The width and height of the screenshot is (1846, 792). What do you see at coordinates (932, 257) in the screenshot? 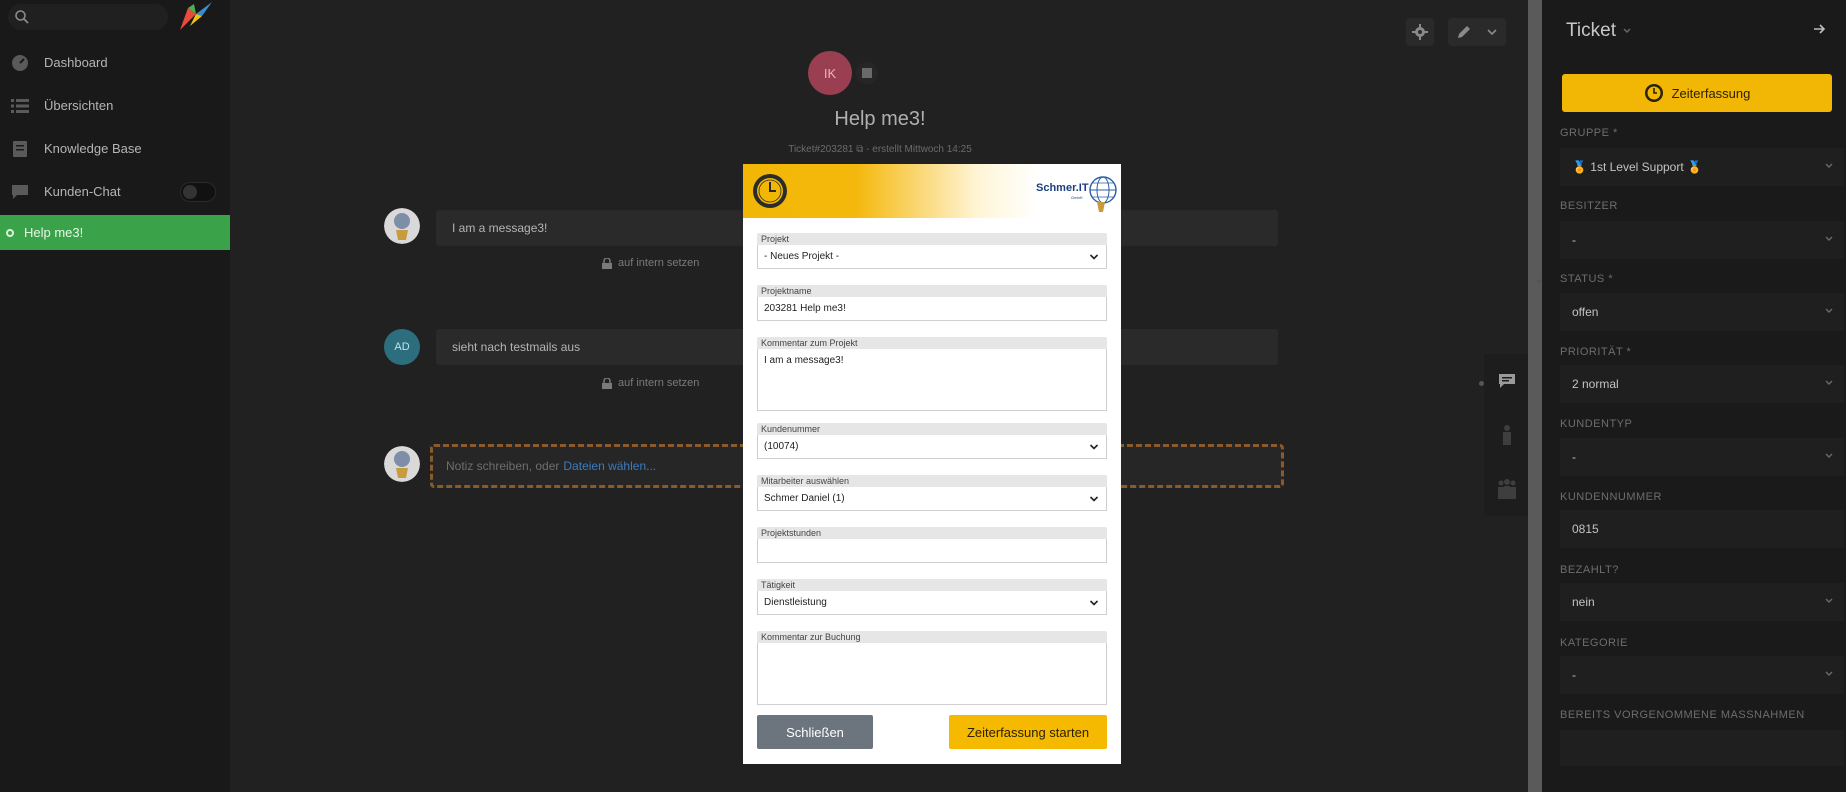
I see `projekt-select: - Neues Projekt -` at bounding box center [932, 257].